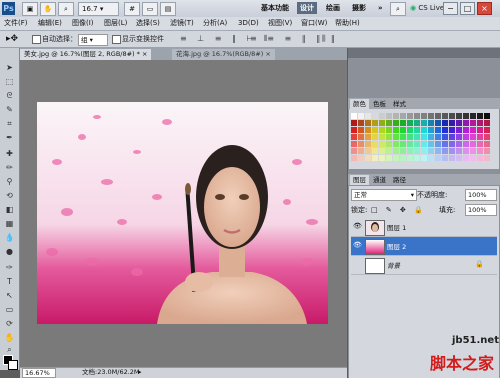 This screenshot has width=500, height=378. Describe the element at coordinates (399, 180) in the screenshot. I see `tab-paths: 路径` at that location.